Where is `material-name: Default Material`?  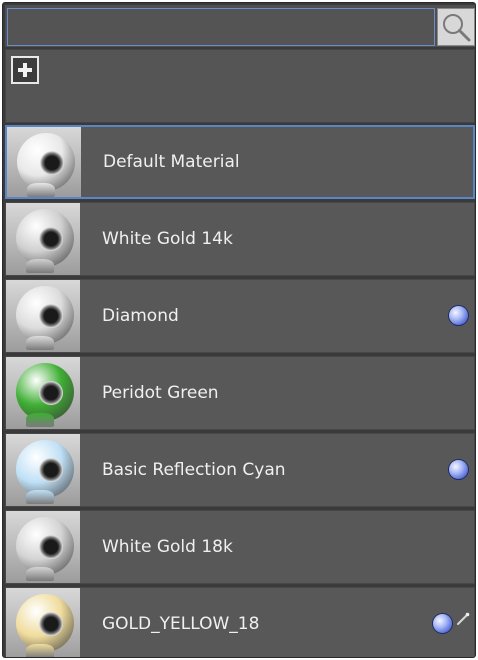
material-name: Default Material is located at coordinates (171, 162).